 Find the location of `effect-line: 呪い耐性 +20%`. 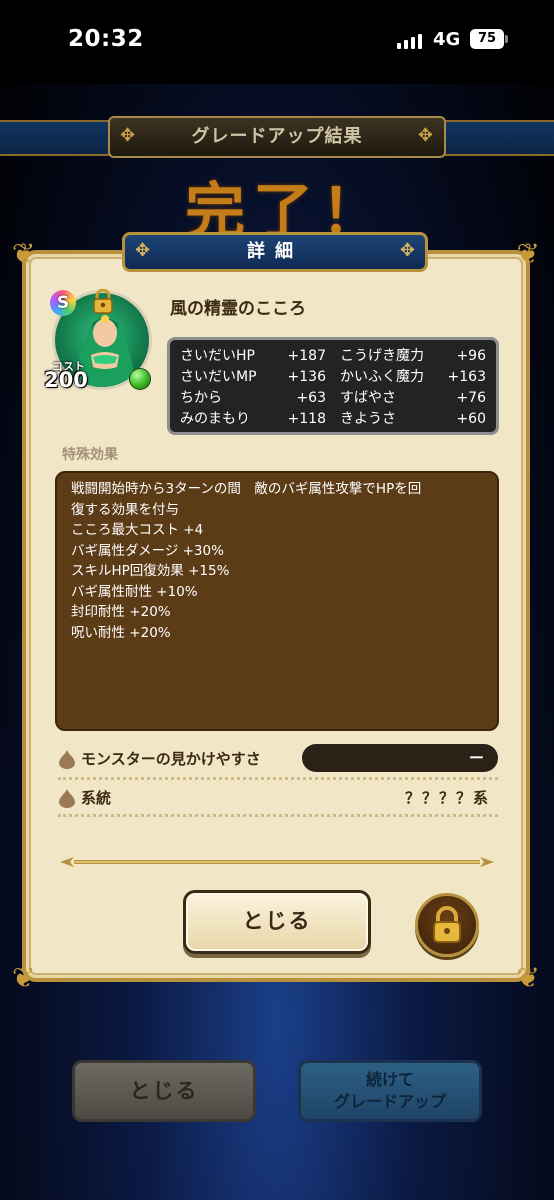

effect-line: 呪い耐性 +20% is located at coordinates (121, 632).